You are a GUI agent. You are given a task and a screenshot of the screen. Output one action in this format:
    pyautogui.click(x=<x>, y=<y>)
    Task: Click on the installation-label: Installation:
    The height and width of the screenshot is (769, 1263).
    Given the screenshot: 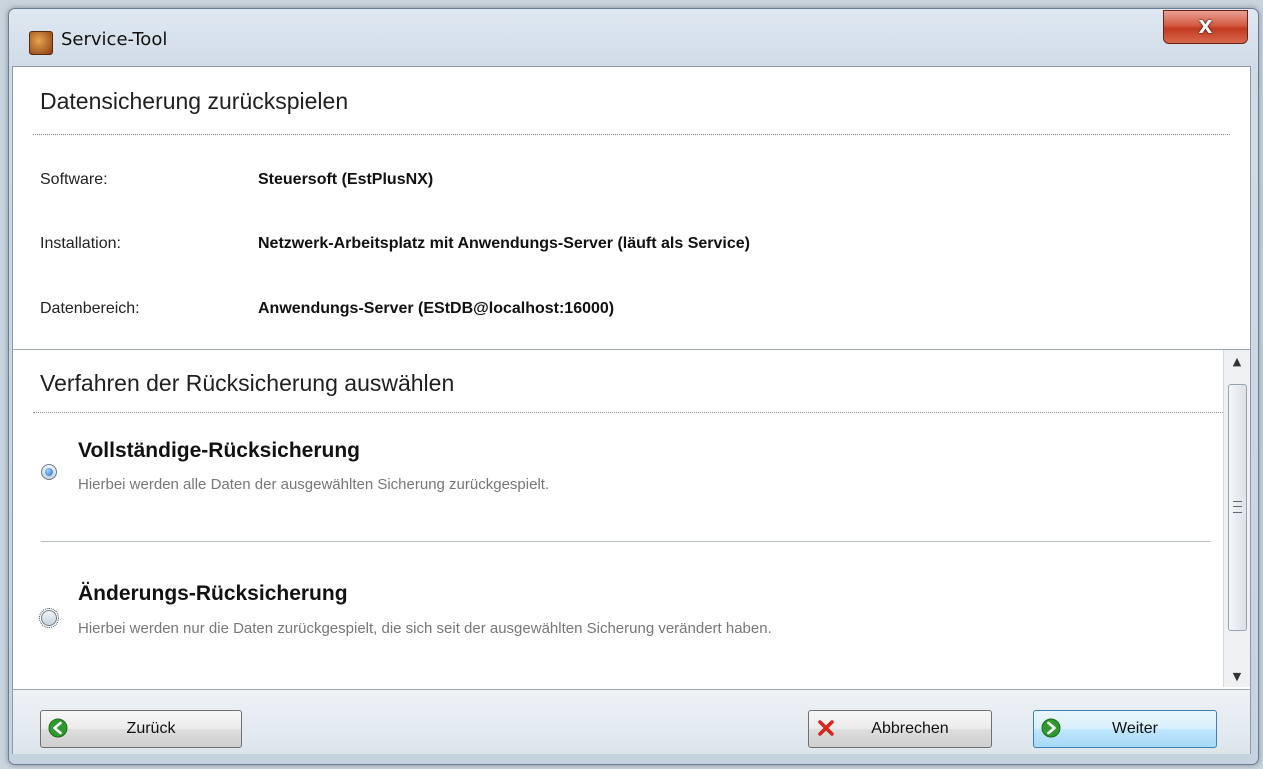 What is the action you would take?
    pyautogui.click(x=80, y=243)
    